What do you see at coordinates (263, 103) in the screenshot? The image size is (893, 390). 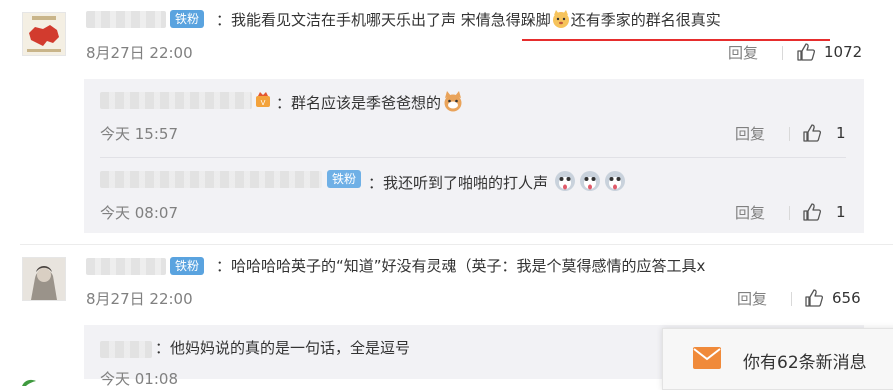 I see `svg-text: V` at bounding box center [263, 103].